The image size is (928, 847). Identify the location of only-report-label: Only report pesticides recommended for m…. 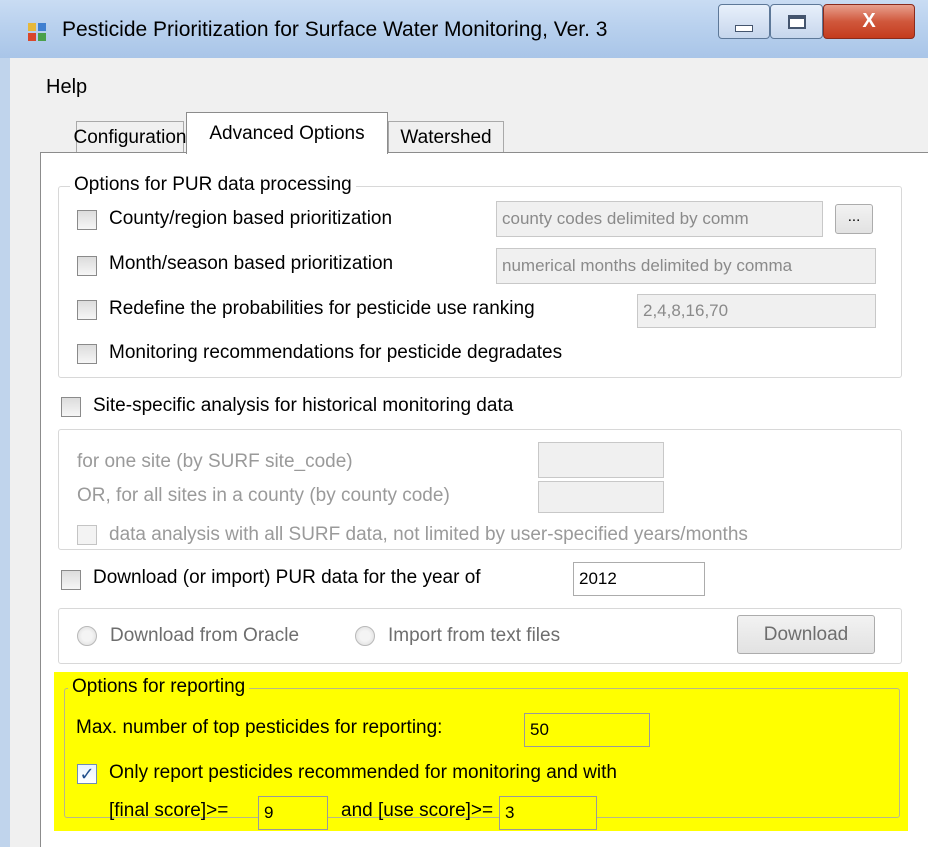
(363, 772).